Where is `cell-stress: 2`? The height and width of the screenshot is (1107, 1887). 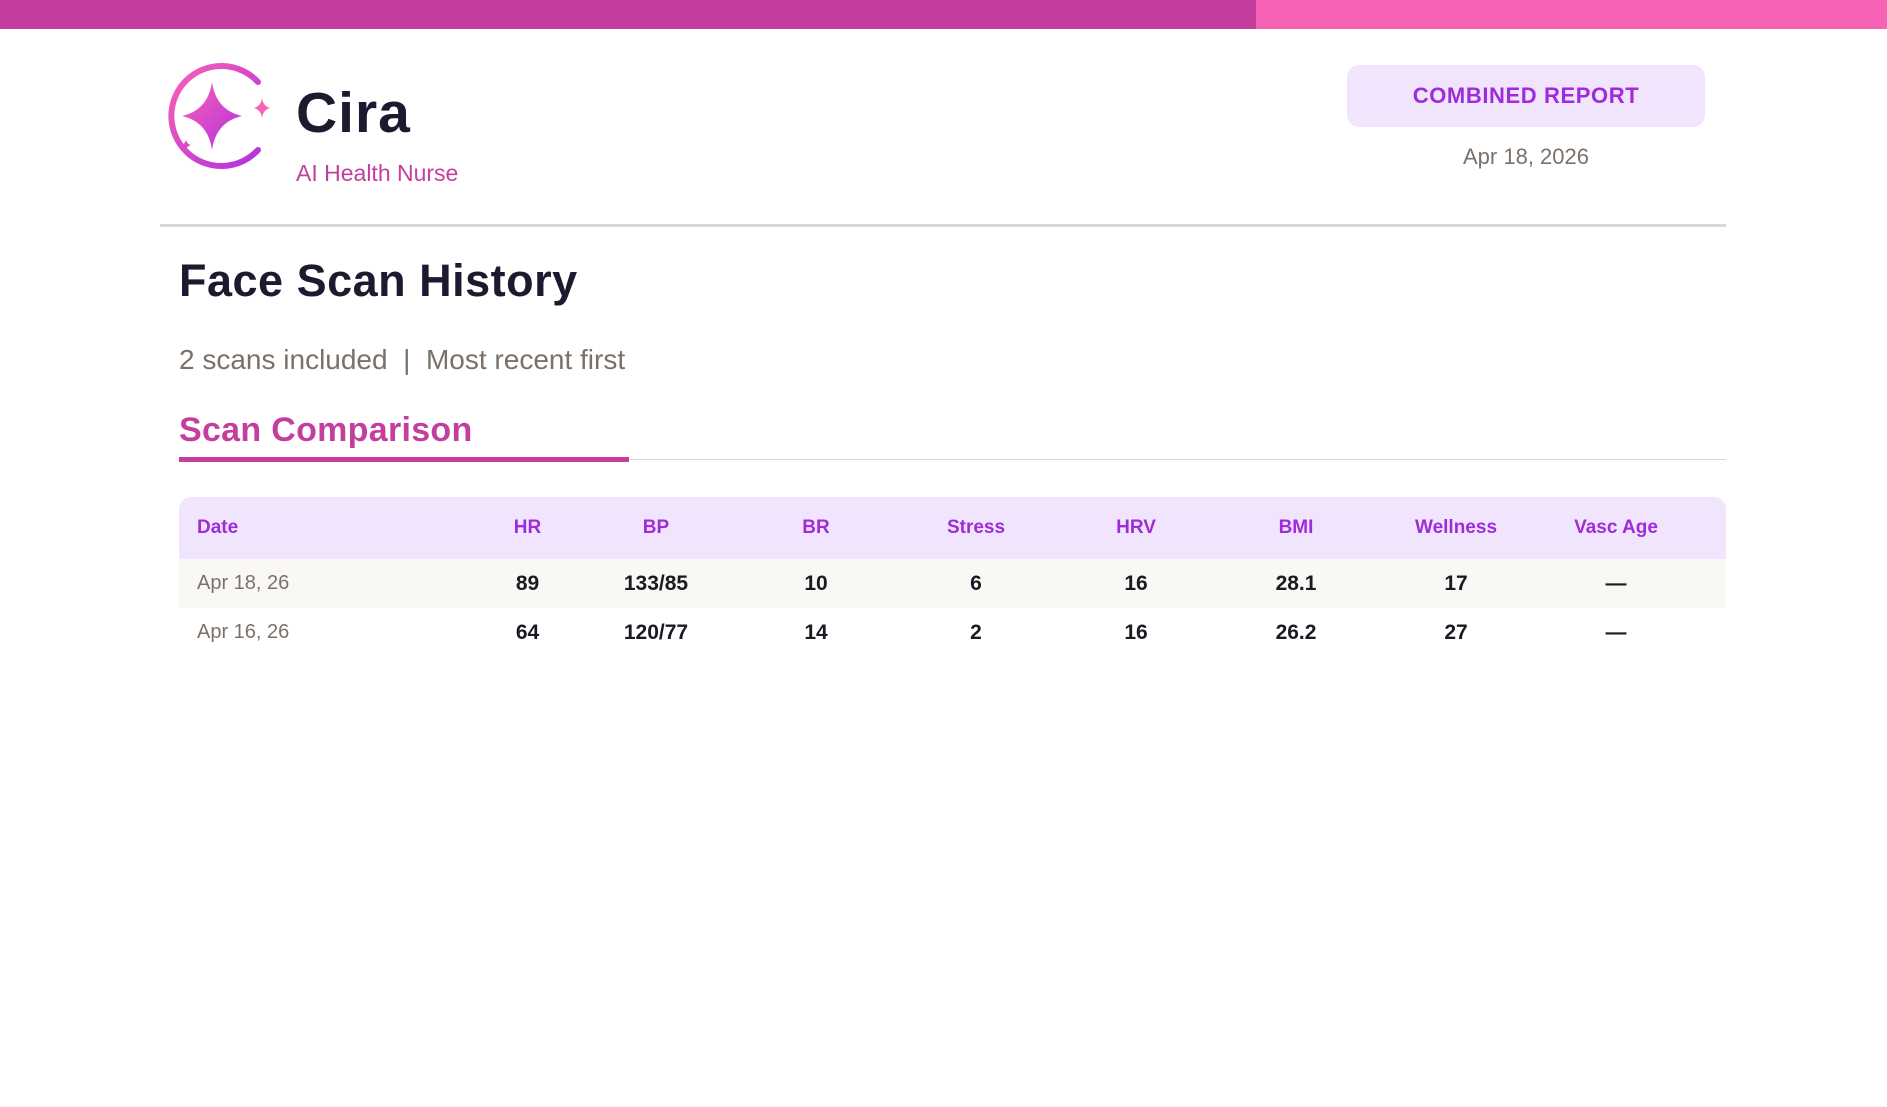
cell-stress: 2 is located at coordinates (976, 632).